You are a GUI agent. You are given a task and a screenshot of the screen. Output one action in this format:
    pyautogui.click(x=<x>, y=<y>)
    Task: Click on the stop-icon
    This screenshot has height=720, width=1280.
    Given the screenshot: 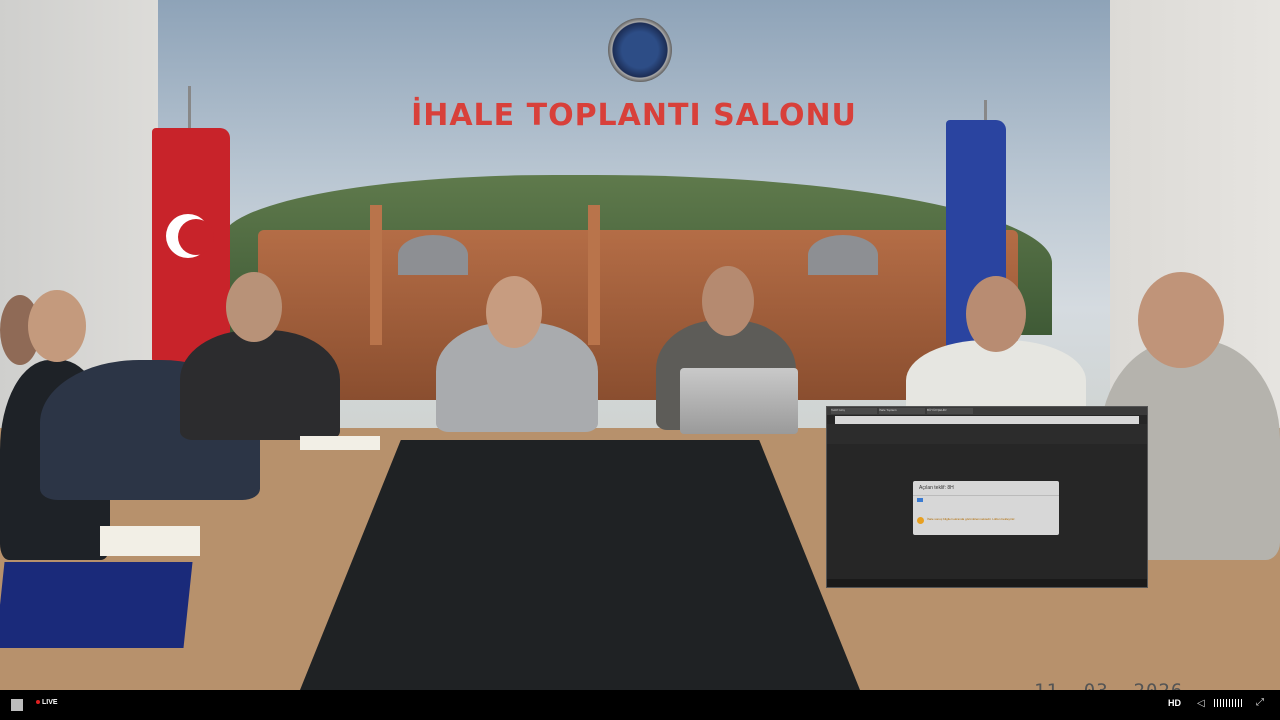 What is the action you would take?
    pyautogui.click(x=17, y=705)
    